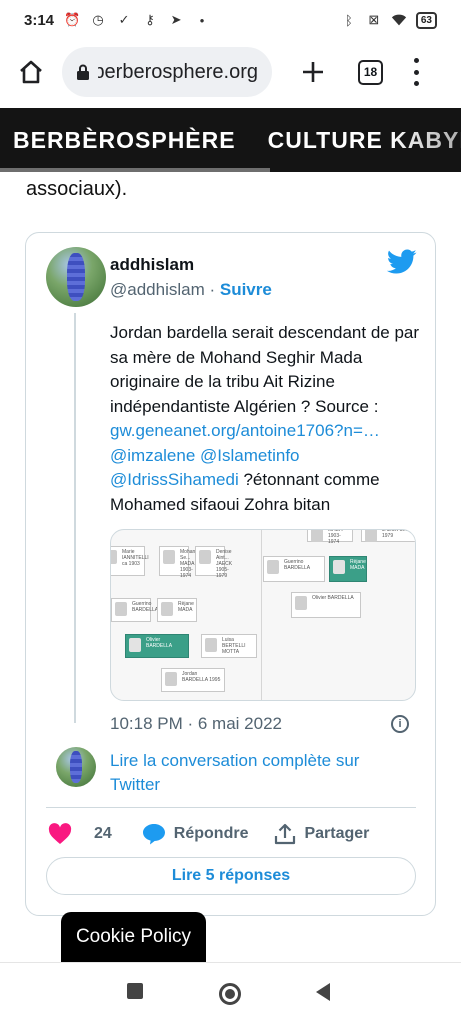 This screenshot has width=461, height=1024. Describe the element at coordinates (416, 72) in the screenshot. I see `more-menu-button` at that location.